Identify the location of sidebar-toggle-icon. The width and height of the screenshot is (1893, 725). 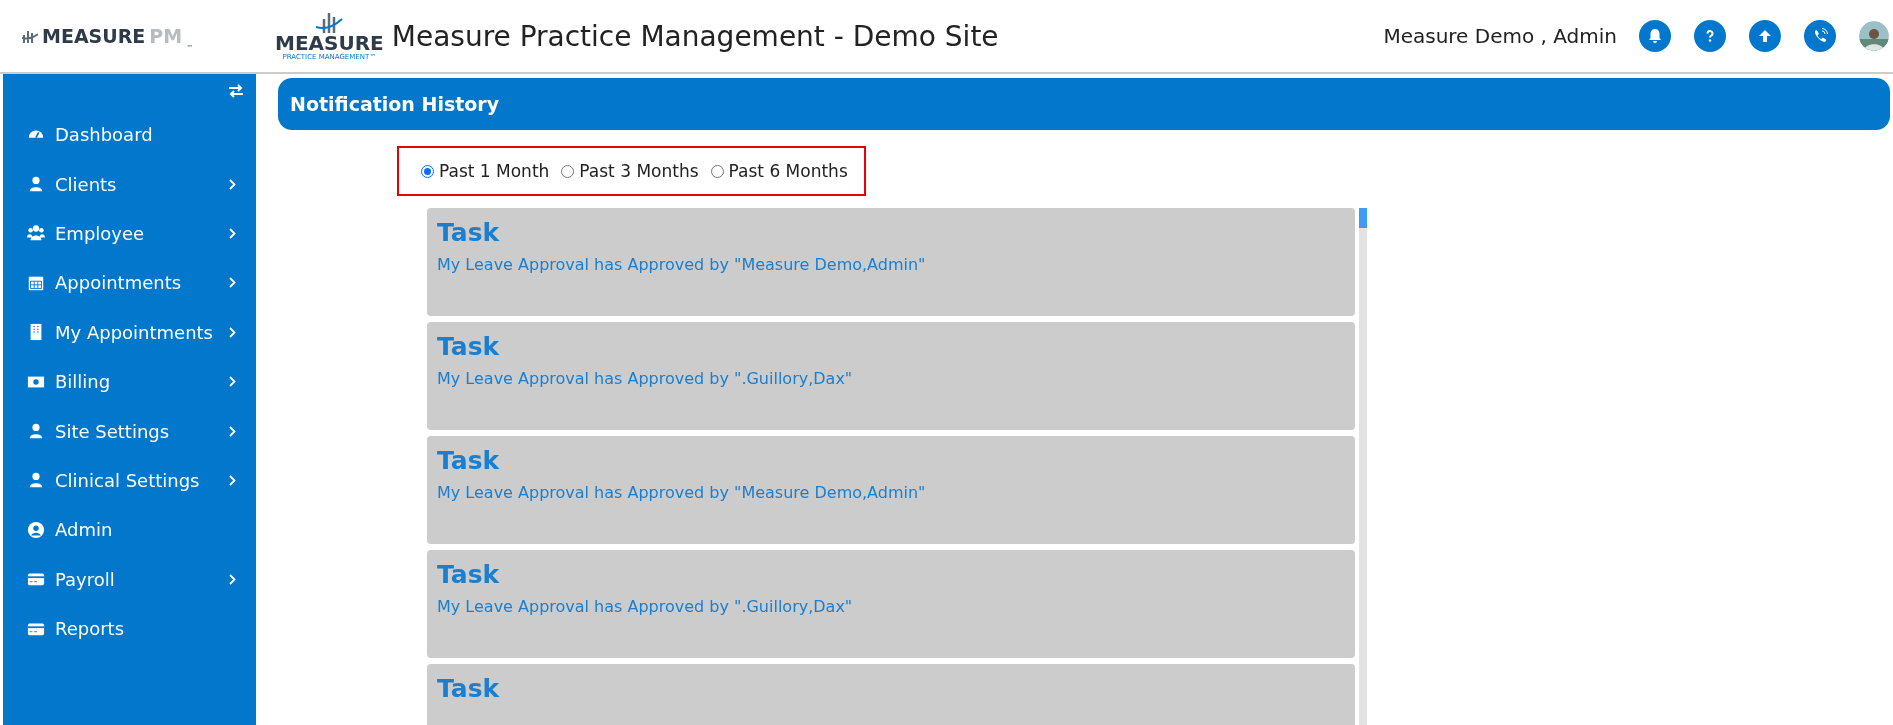
(236, 91).